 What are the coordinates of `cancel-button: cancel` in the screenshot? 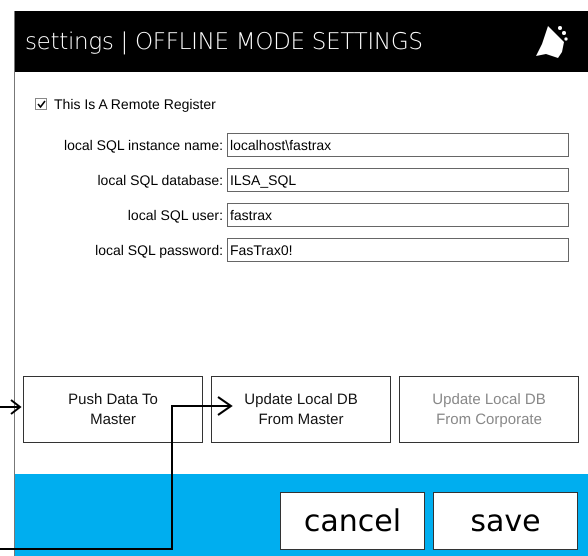 It's located at (352, 521).